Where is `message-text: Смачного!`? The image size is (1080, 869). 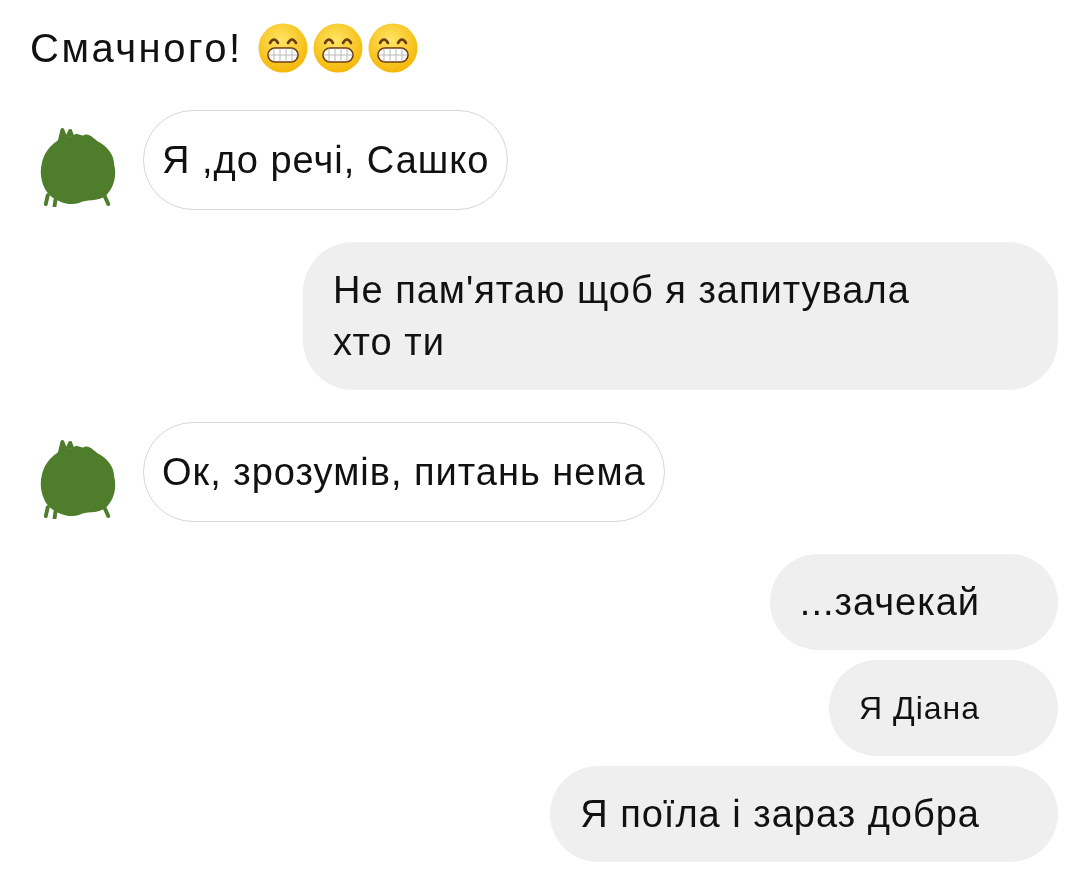 message-text: Смачного! is located at coordinates (136, 48).